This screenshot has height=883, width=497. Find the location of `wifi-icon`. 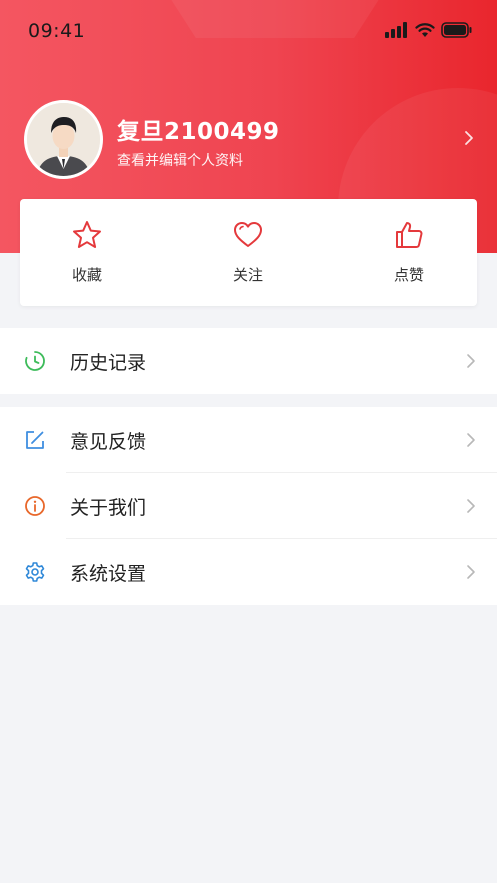

wifi-icon is located at coordinates (425, 30).